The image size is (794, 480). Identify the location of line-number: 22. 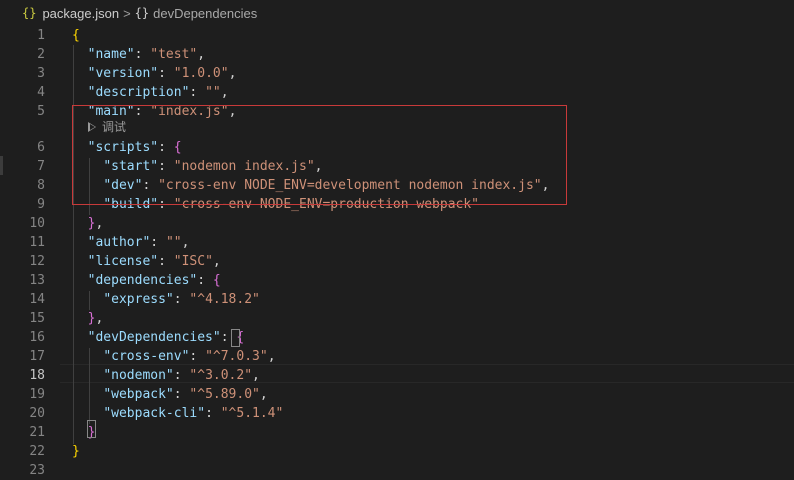
(37, 451).